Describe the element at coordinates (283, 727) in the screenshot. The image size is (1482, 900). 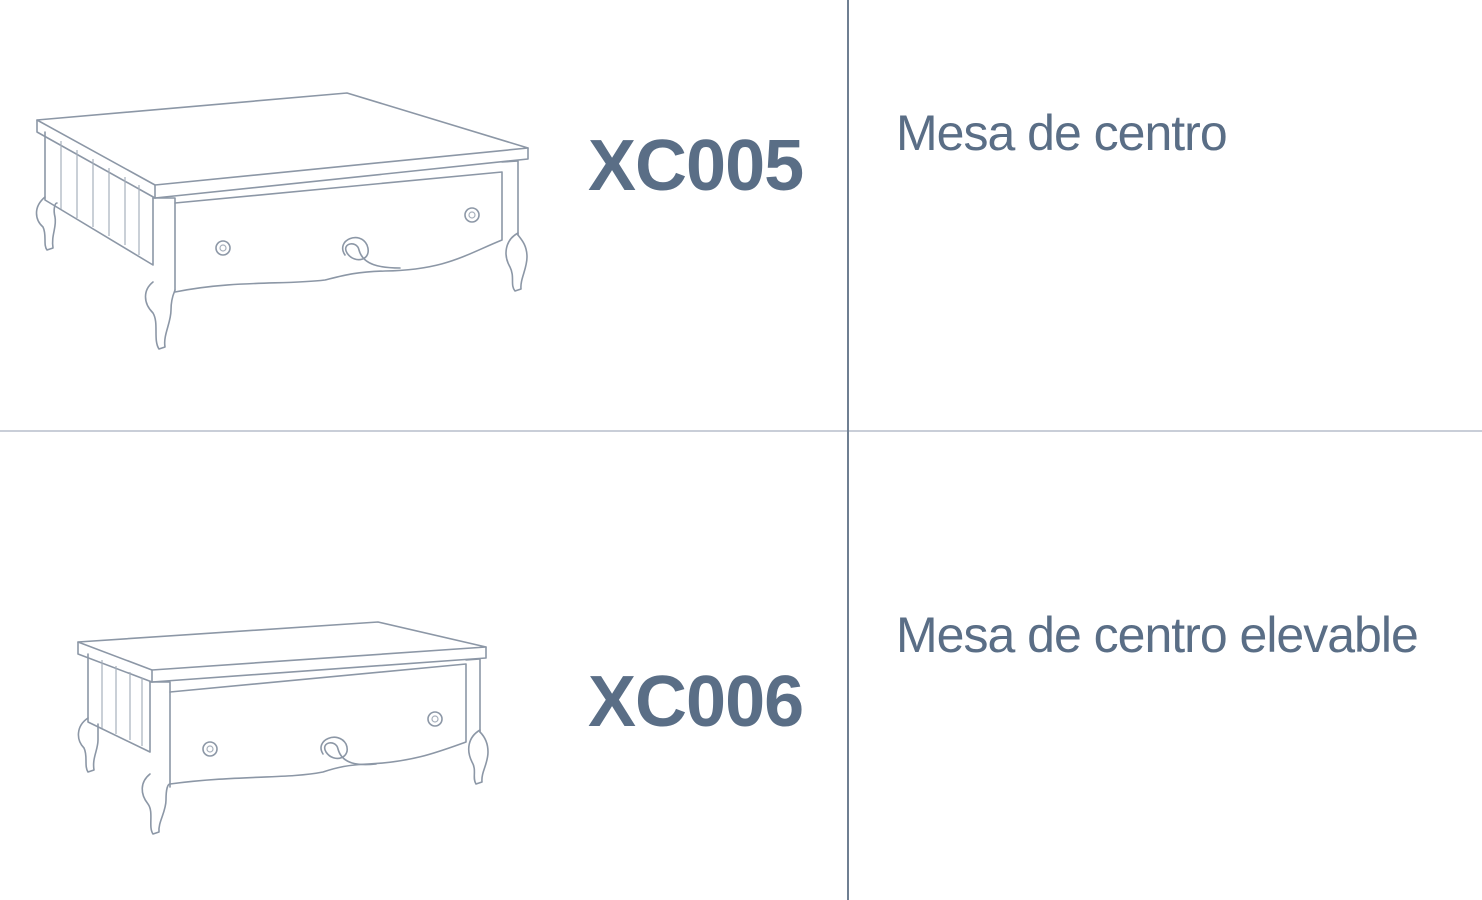
I see `lift-top-coffee-table-drawing-icon` at that location.